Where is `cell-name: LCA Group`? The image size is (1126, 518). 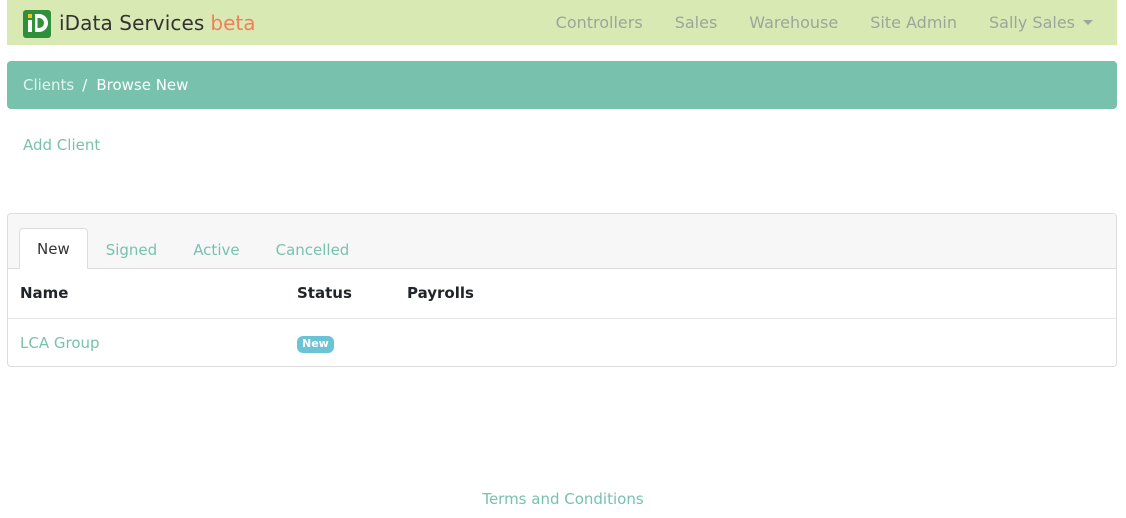 cell-name: LCA Group is located at coordinates (152, 342).